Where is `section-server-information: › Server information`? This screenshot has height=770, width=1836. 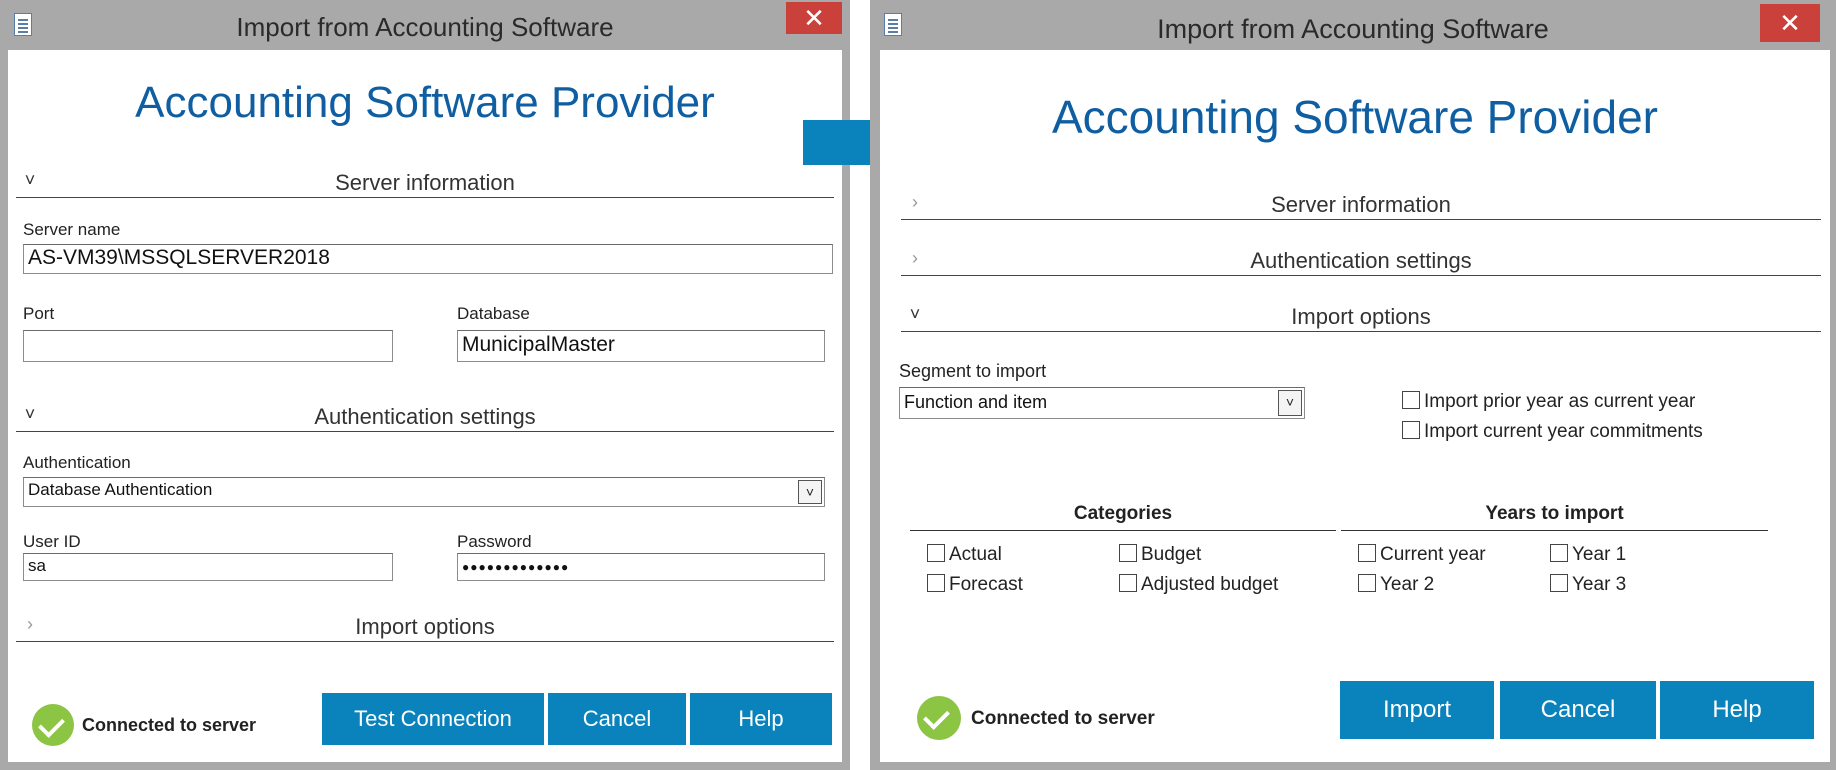
section-server-information: › Server information is located at coordinates (1361, 205).